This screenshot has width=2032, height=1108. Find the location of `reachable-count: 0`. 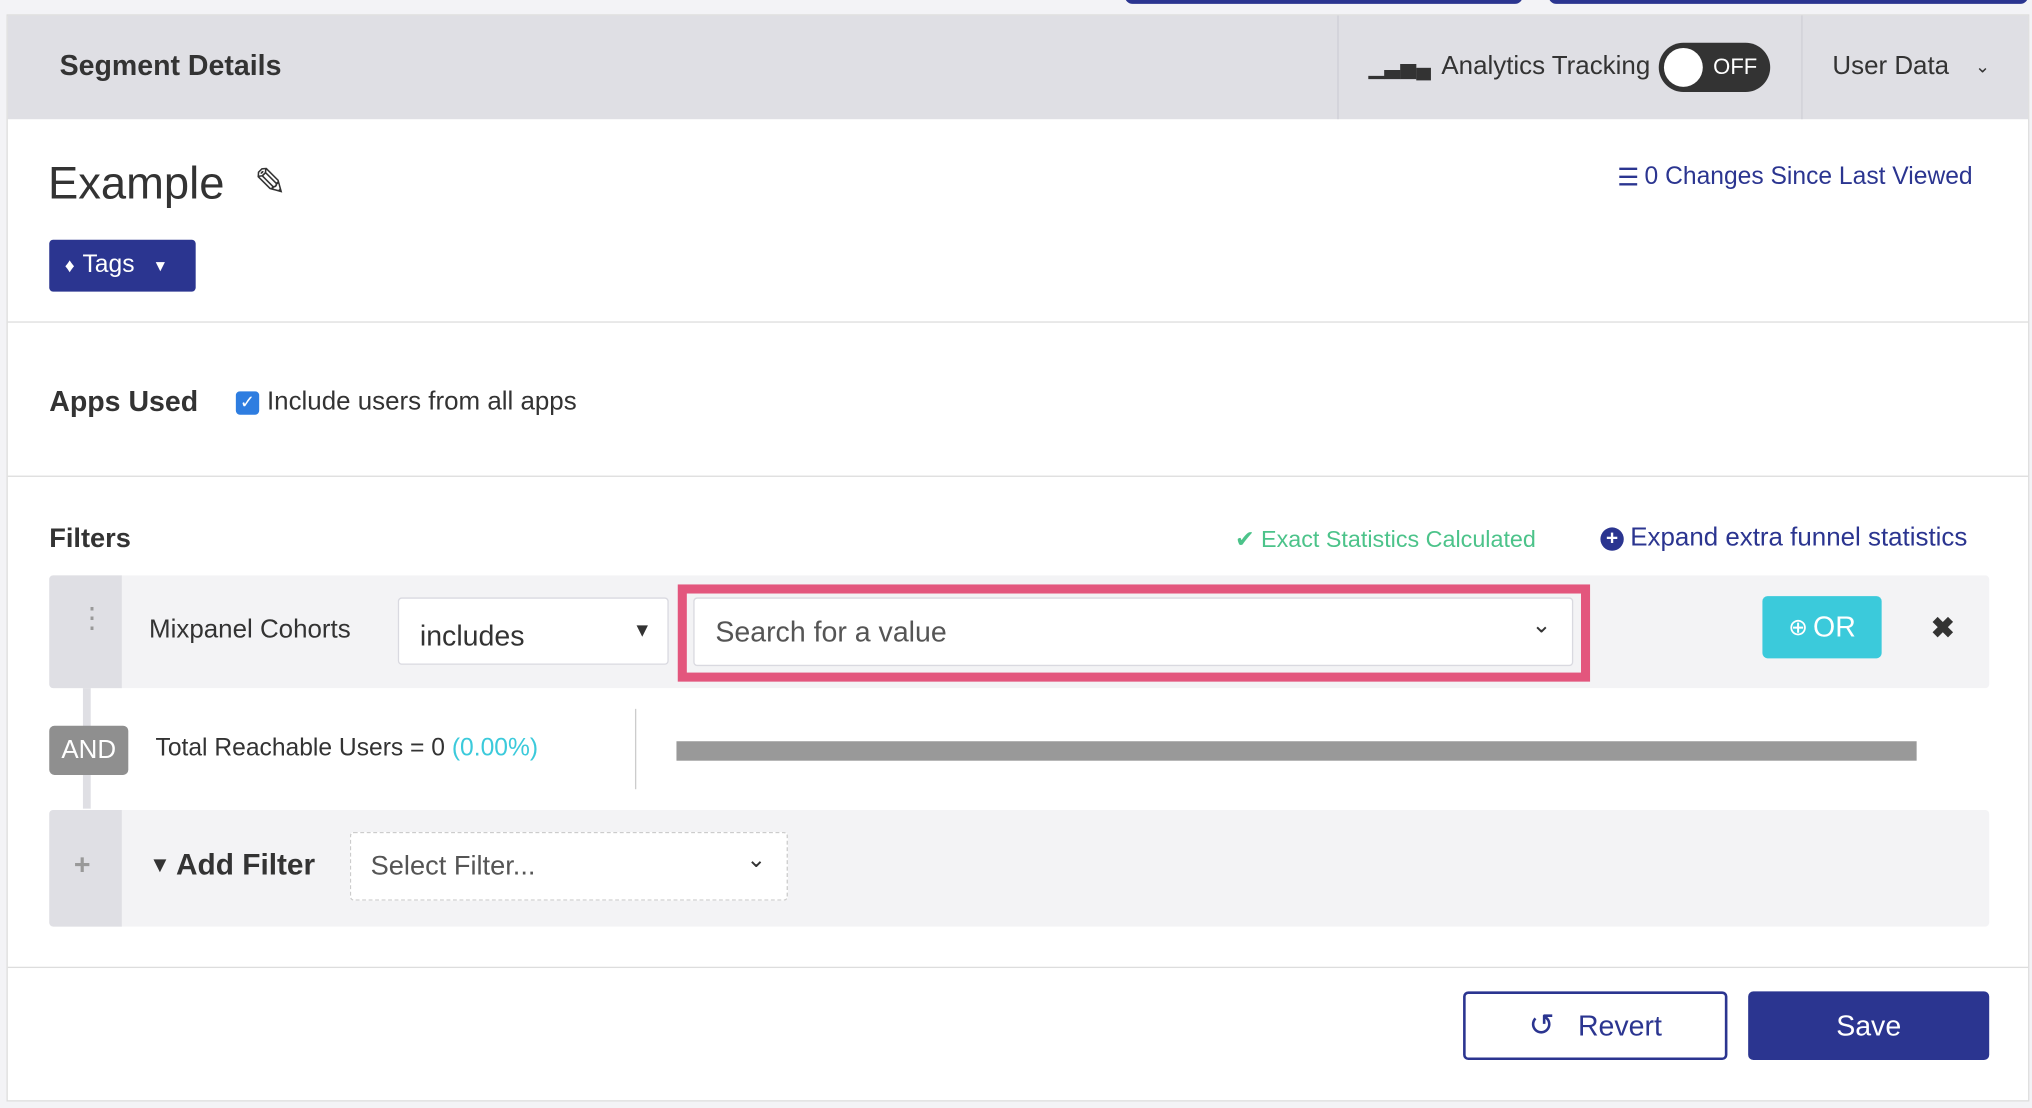

reachable-count: 0 is located at coordinates (438, 748).